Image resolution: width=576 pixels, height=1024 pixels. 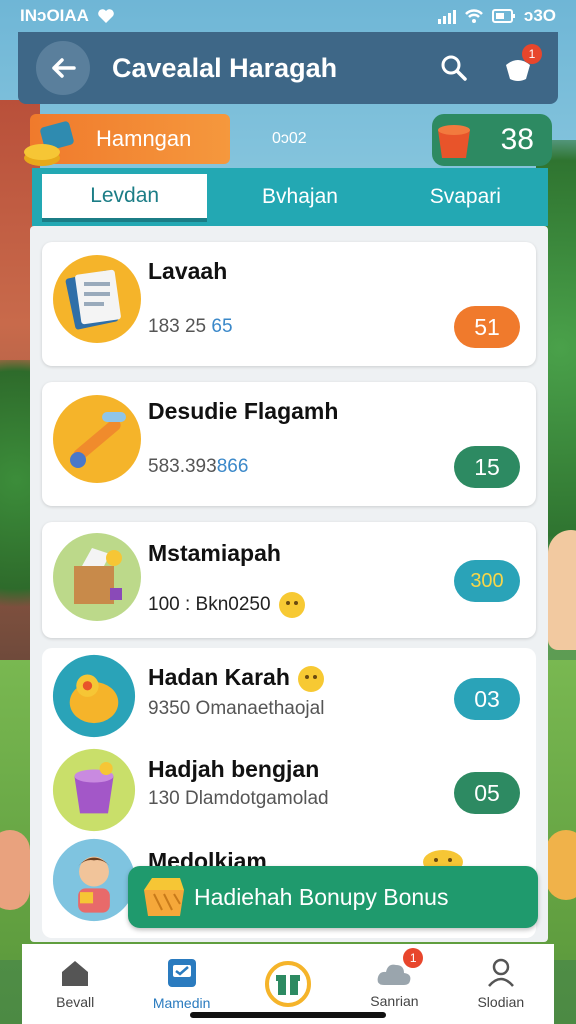 I want to click on mascot-left, so click(x=15, y=870).